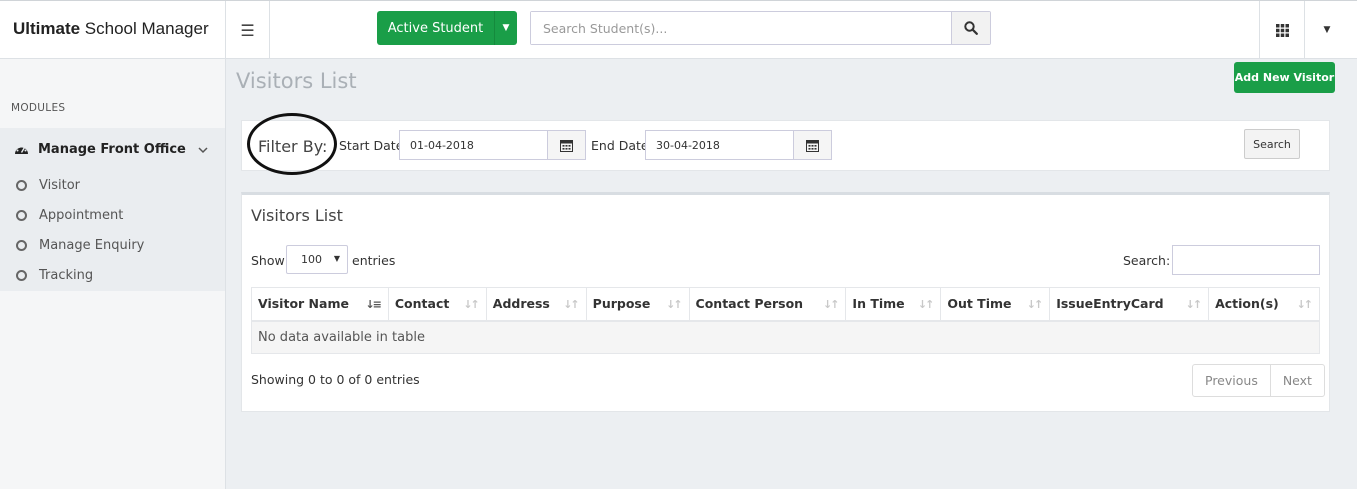 The image size is (1357, 489). Describe the element at coordinates (311, 259) in the screenshot. I see `page-size-value: 100` at that location.